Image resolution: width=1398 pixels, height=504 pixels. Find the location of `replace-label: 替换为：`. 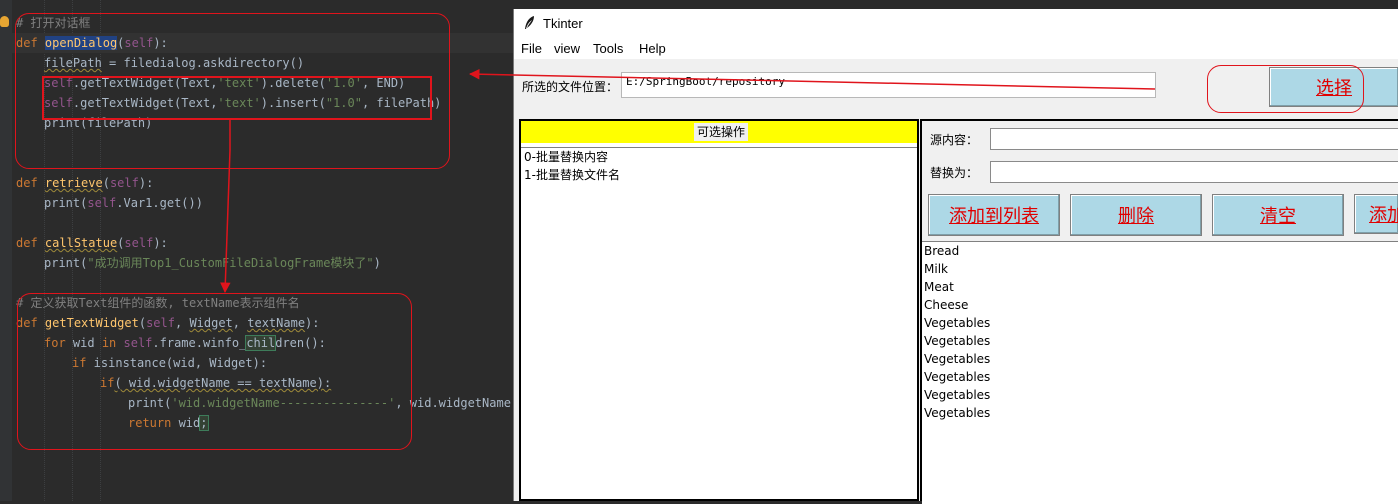

replace-label: 替换为： is located at coordinates (954, 173).